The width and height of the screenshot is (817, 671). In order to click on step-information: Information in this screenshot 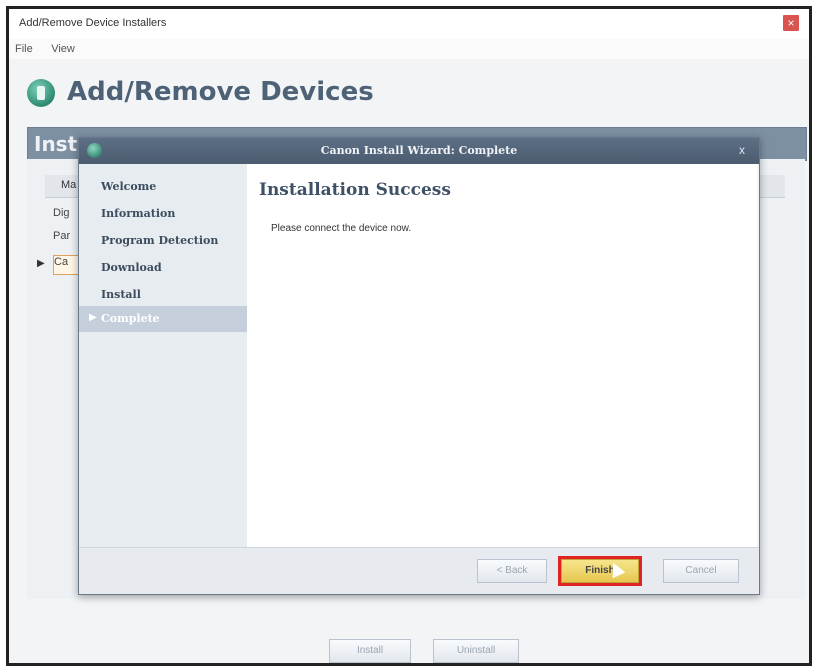, I will do `click(163, 214)`.